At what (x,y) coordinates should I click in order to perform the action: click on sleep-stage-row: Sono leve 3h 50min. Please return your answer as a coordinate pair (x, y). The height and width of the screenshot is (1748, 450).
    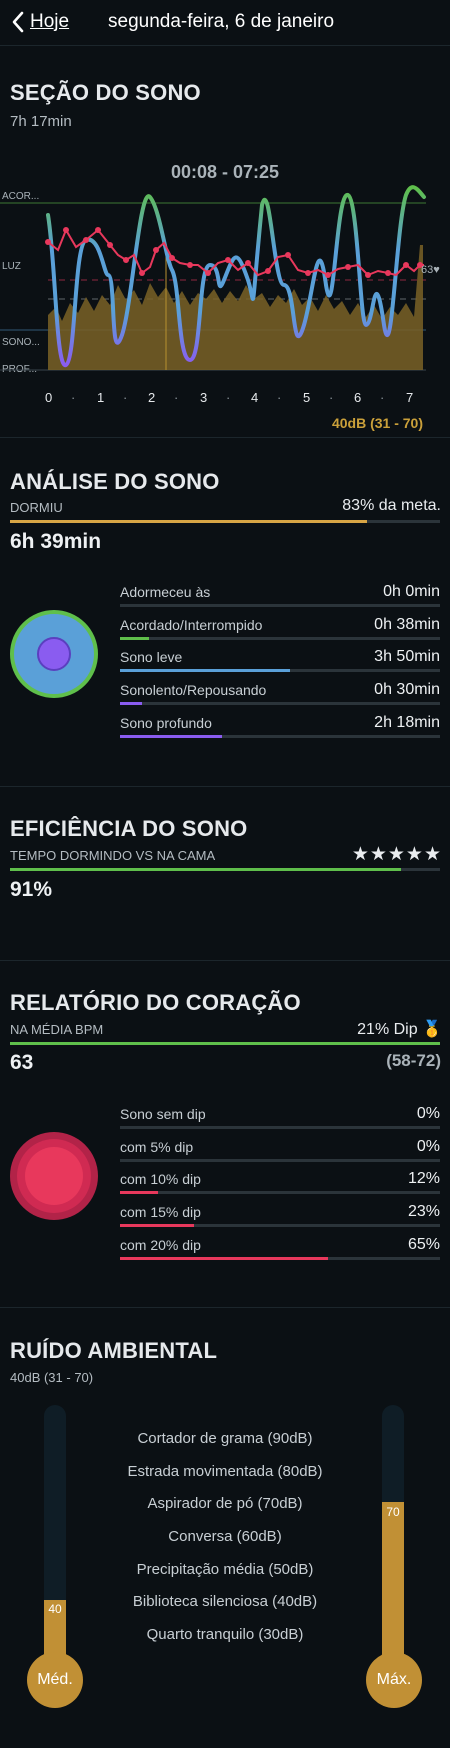
    Looking at the image, I should click on (280, 663).